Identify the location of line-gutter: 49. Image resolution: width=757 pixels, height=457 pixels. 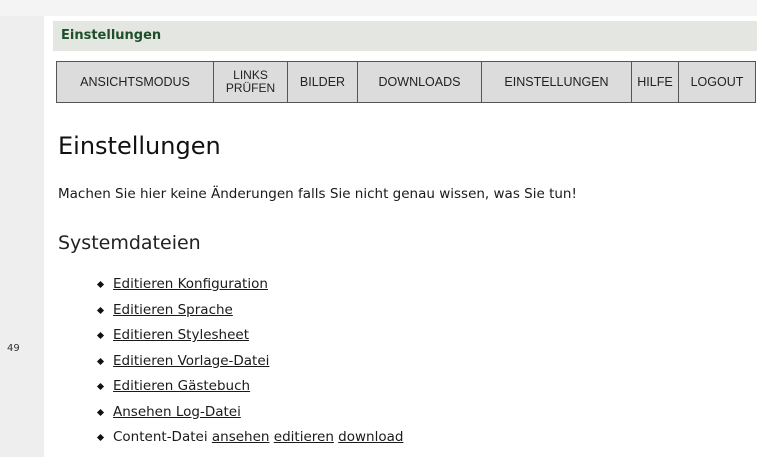
(22, 236).